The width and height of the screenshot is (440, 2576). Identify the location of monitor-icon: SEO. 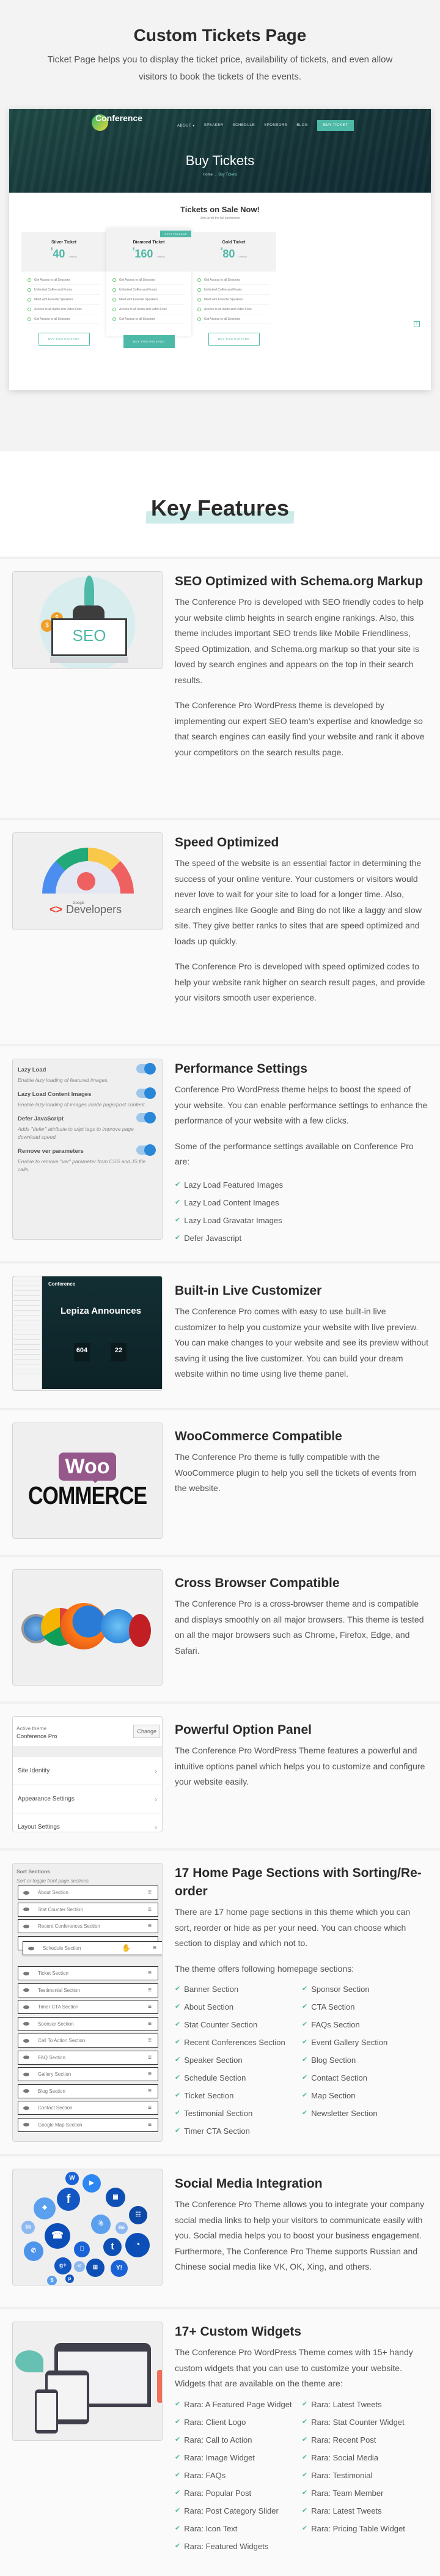
(89, 637).